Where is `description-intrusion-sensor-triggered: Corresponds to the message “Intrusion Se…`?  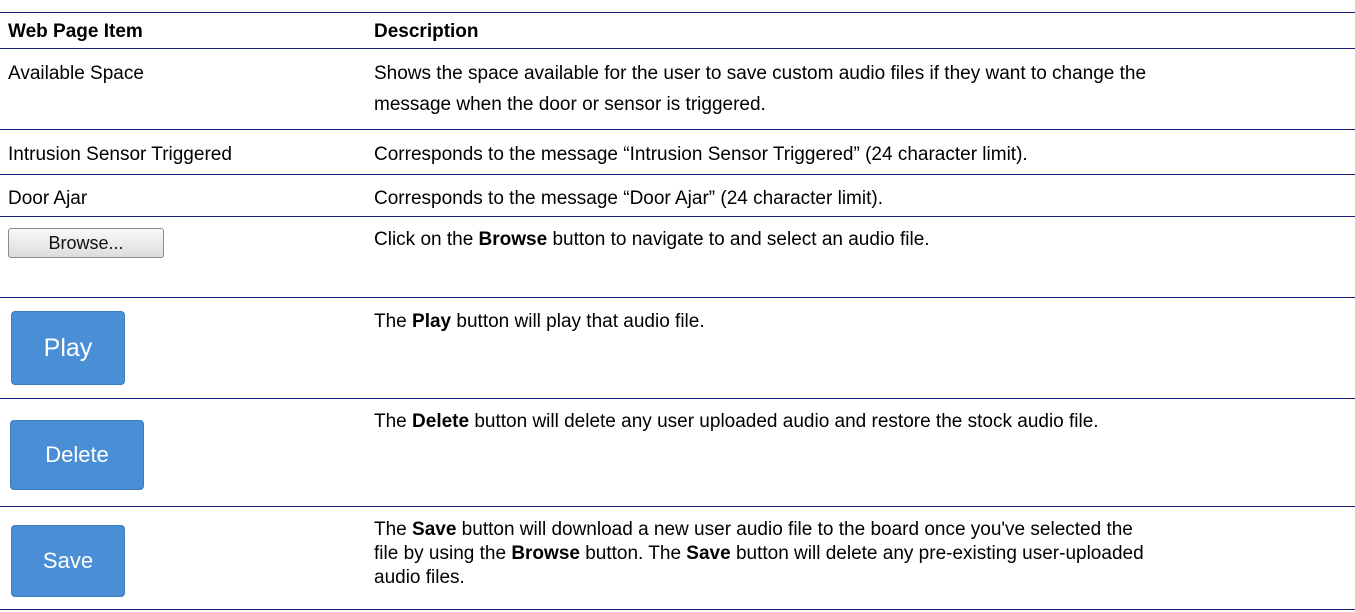 description-intrusion-sensor-triggered: Corresponds to the message “Intrusion Se… is located at coordinates (701, 154).